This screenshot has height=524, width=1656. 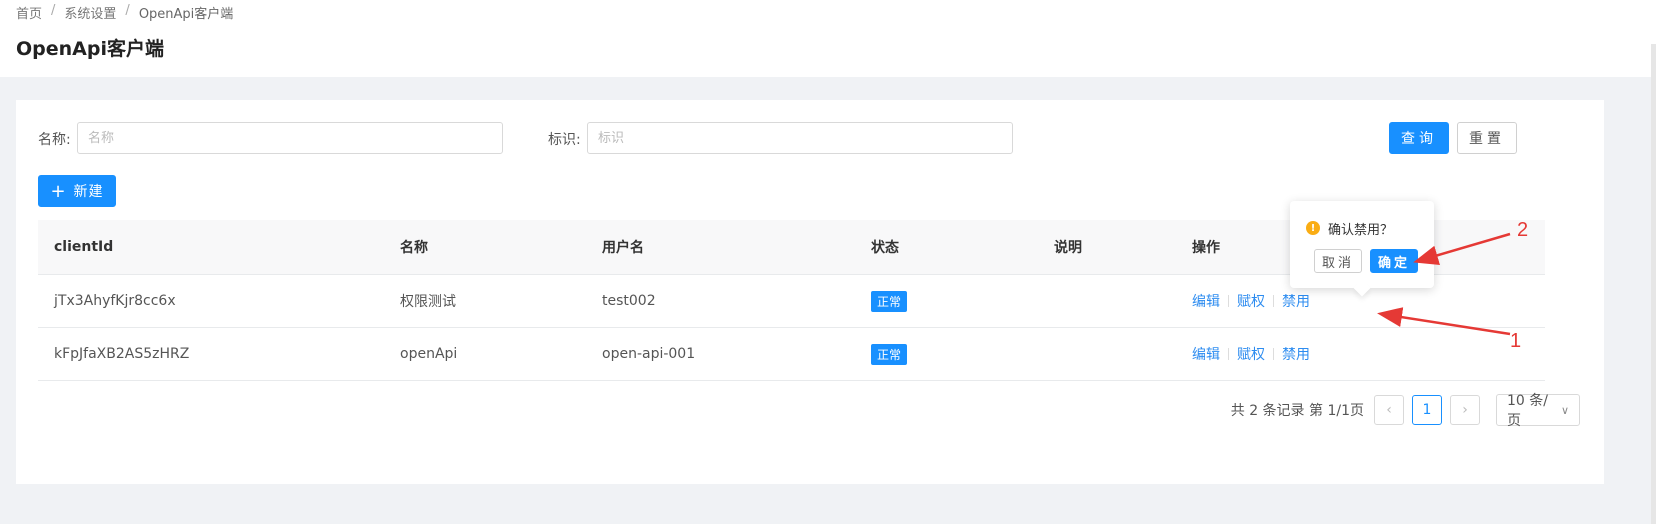 I want to click on arrow-to-confirm, so click(x=1462, y=248).